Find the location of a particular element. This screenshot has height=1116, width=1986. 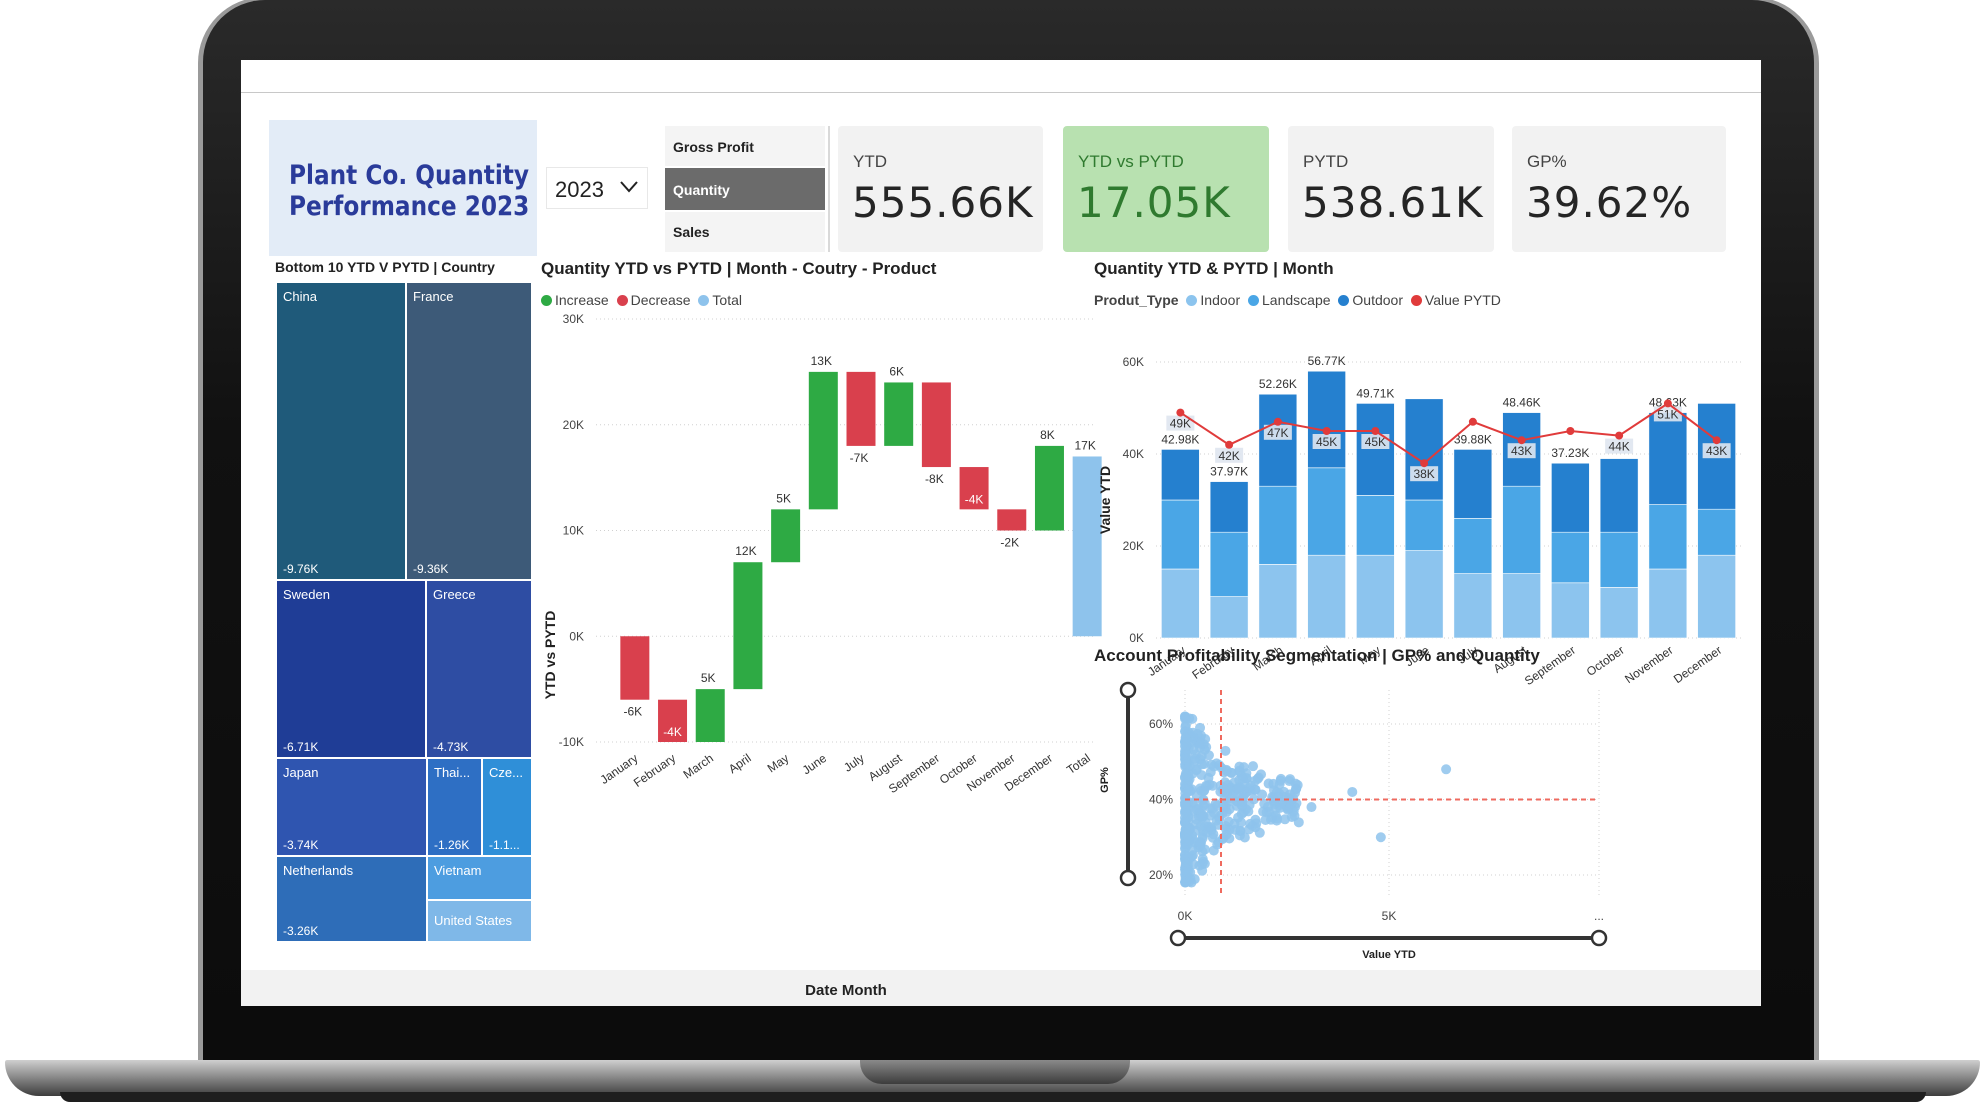

x-tick-label: March is located at coordinates (698, 766).